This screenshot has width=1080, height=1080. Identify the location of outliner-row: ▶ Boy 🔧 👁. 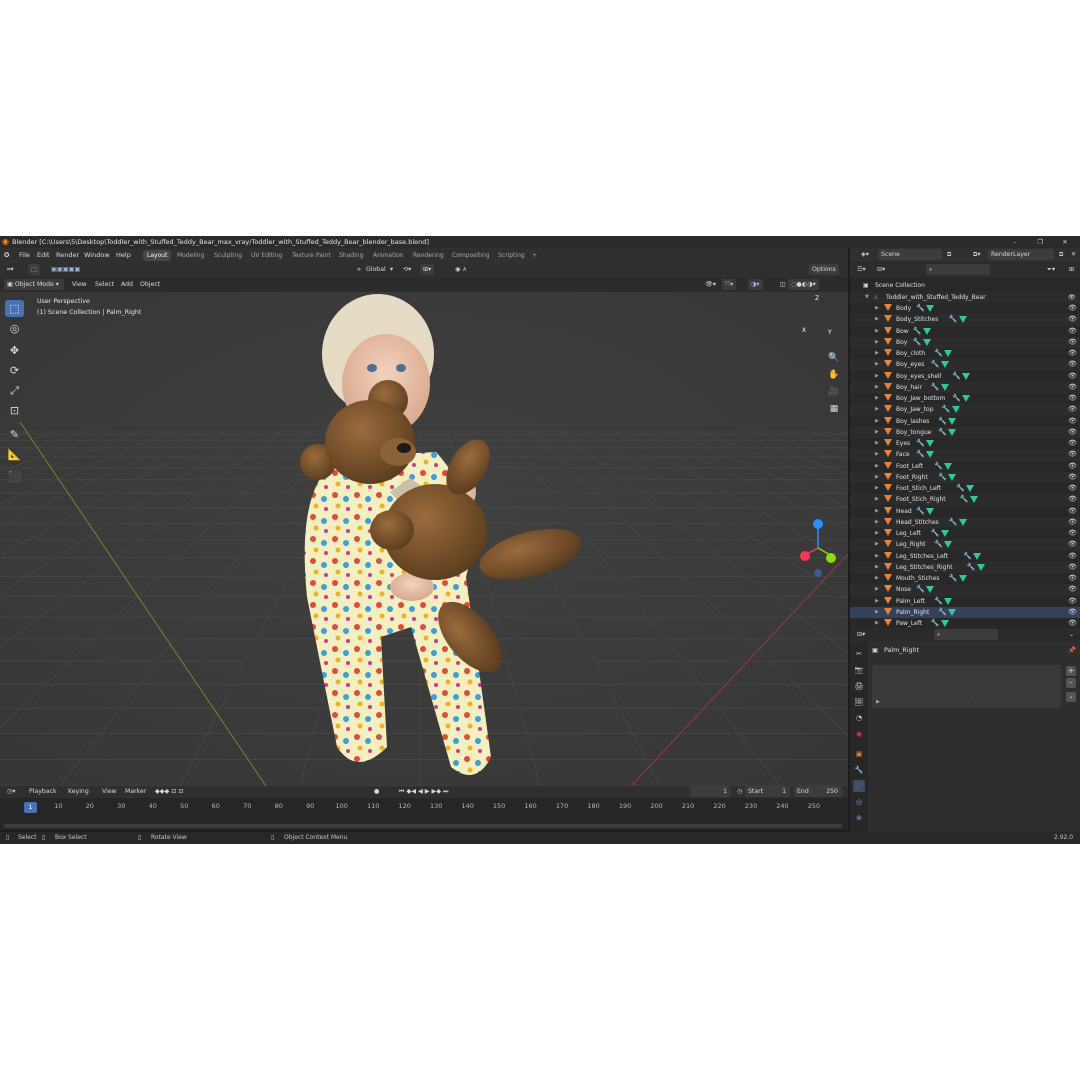
(965, 342).